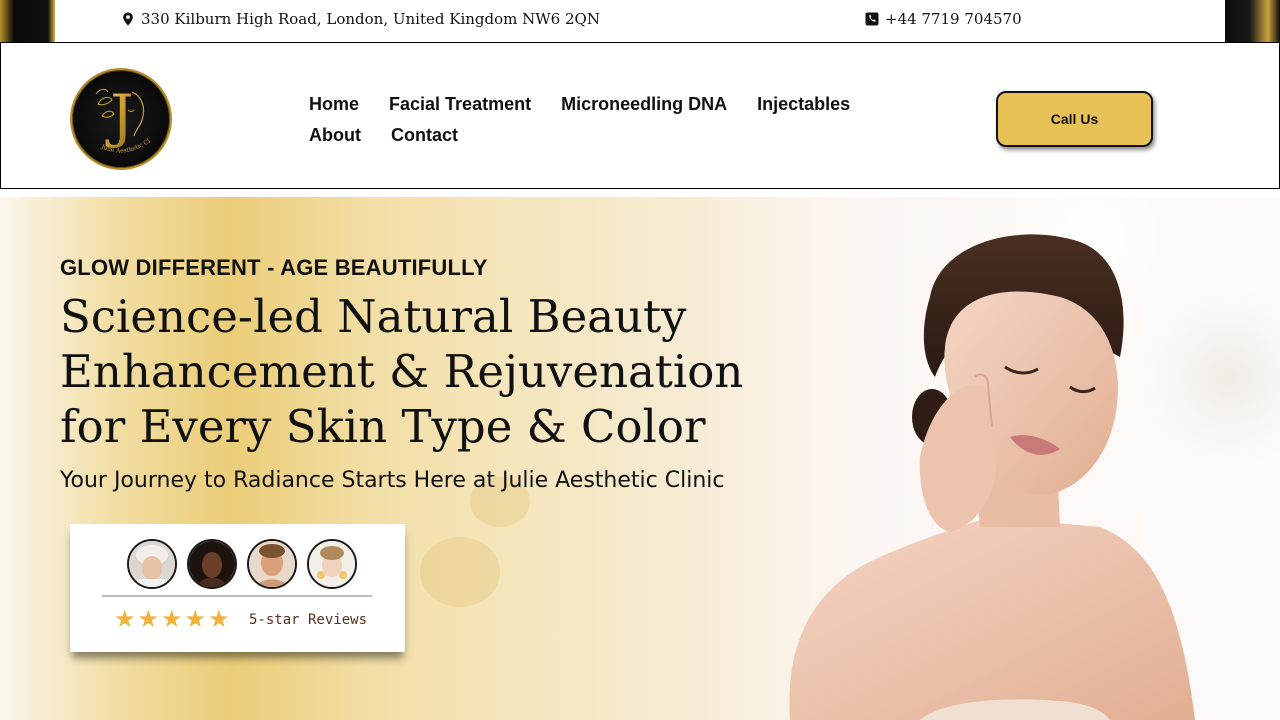  Describe the element at coordinates (460, 104) in the screenshot. I see `nav-item-facial-treatment: Facial Treatment` at that location.